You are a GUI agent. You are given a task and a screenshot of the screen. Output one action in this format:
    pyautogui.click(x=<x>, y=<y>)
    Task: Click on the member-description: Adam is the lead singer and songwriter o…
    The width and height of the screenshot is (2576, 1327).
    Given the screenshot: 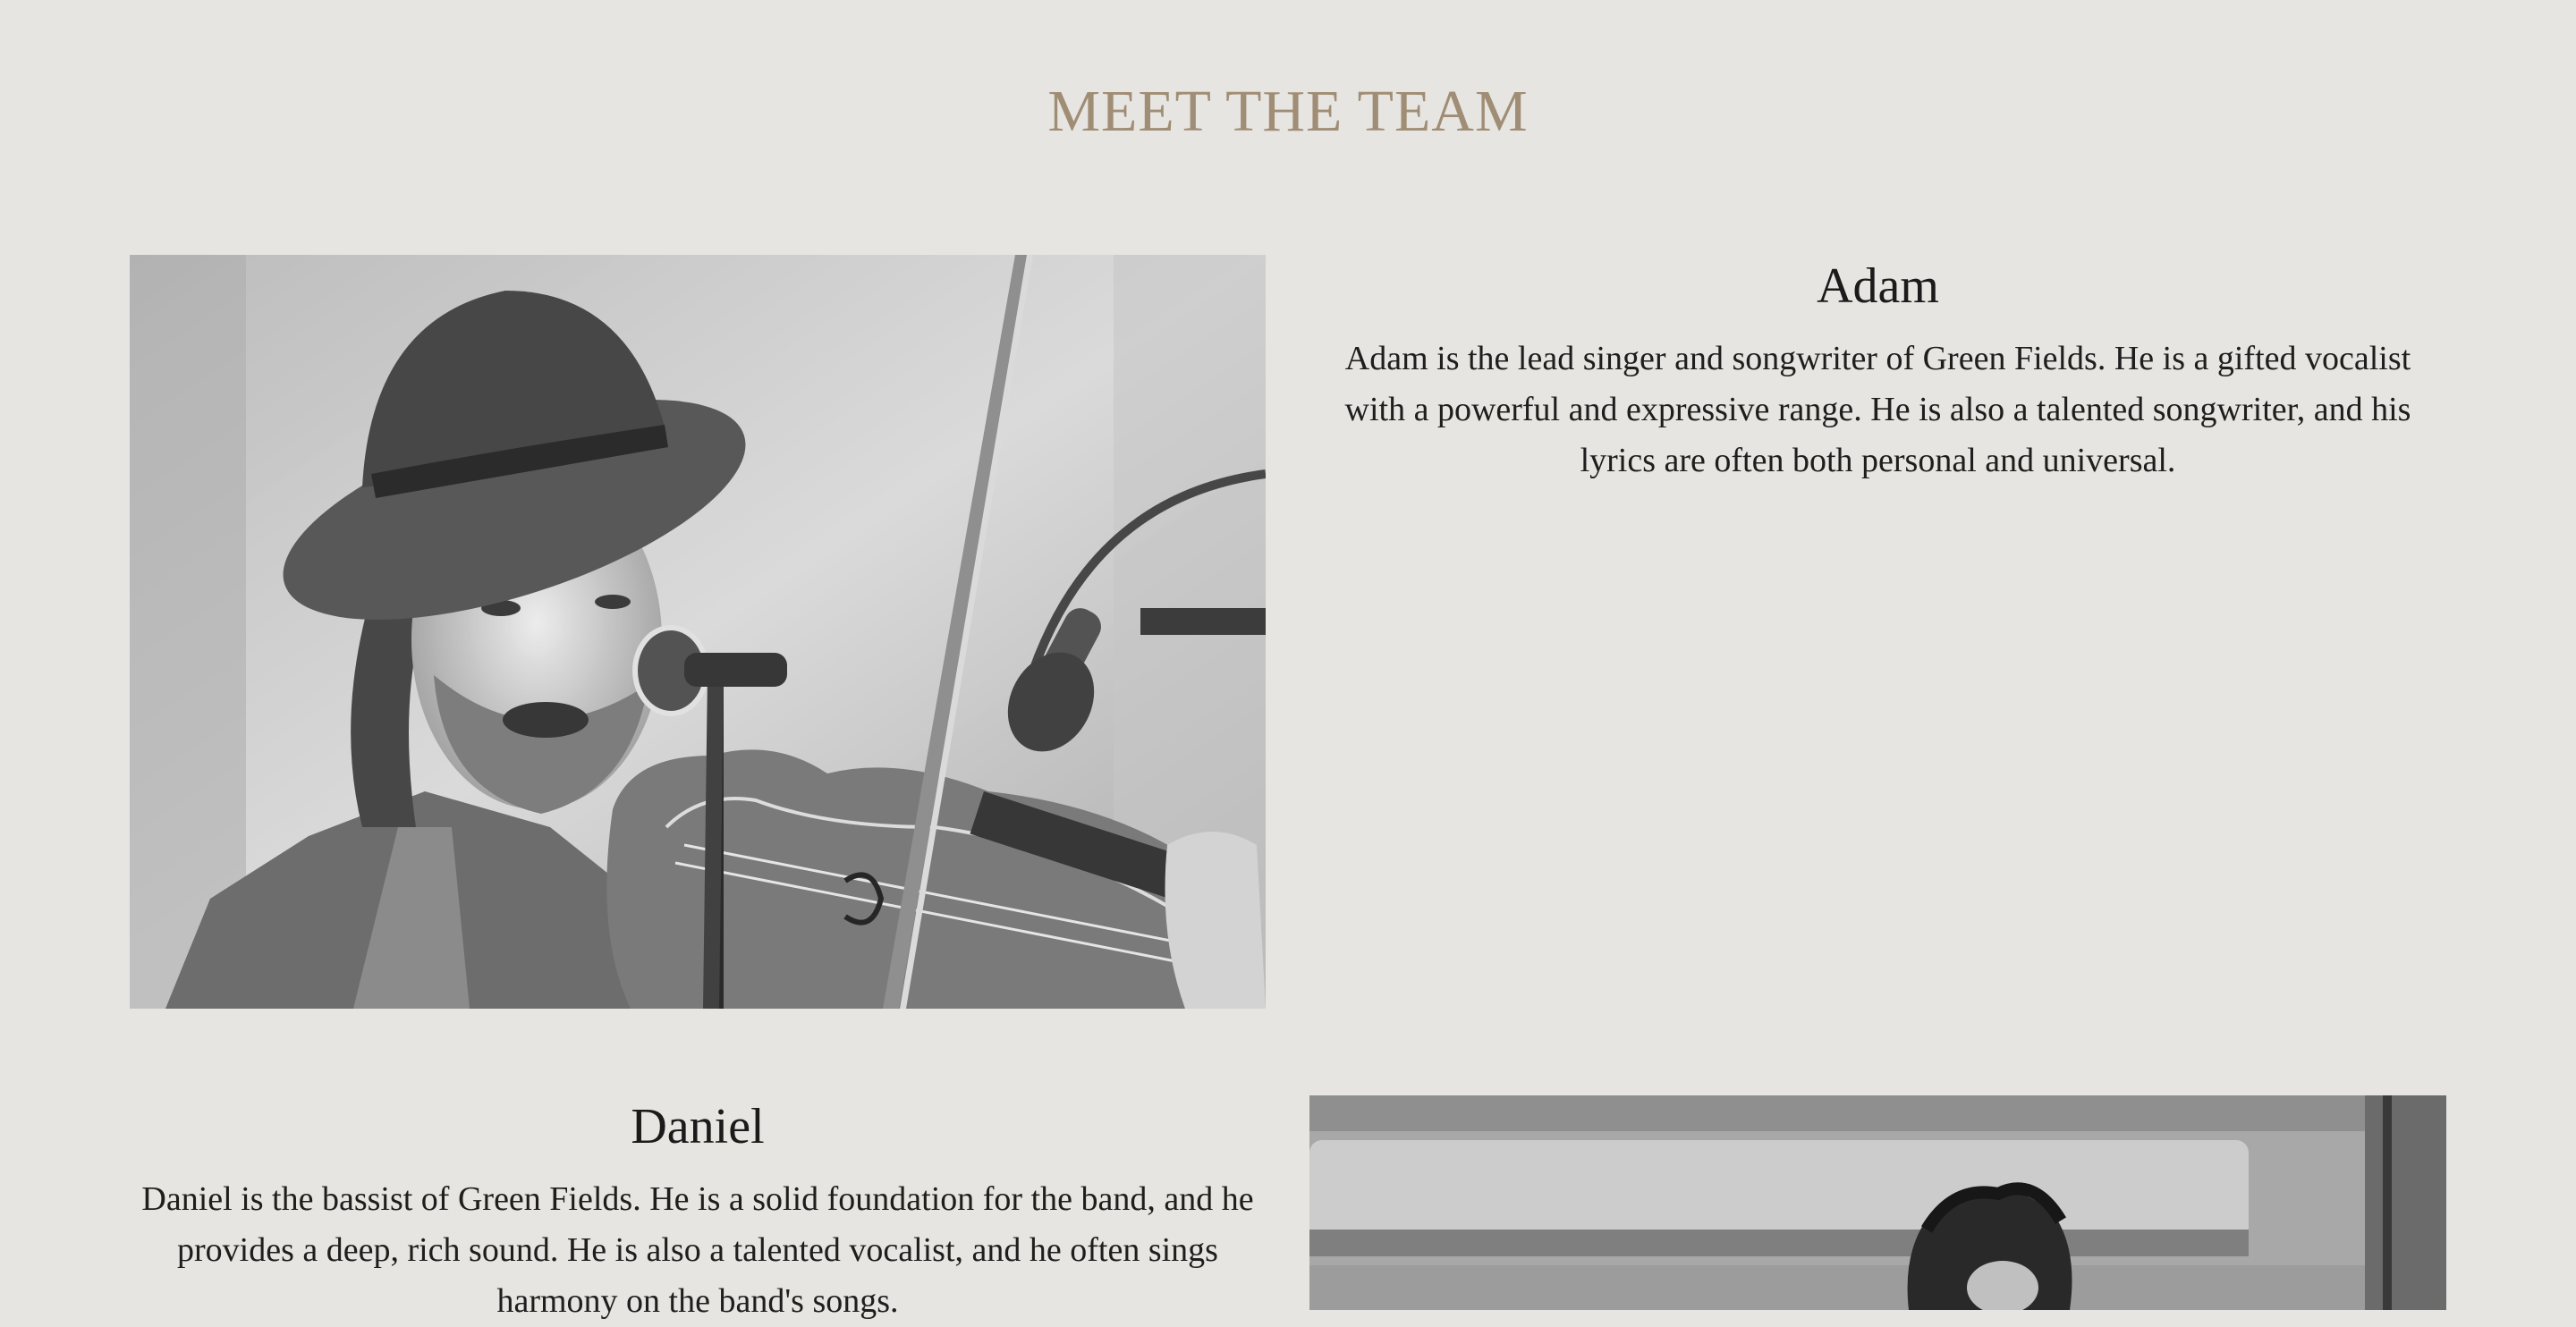 What is the action you would take?
    pyautogui.click(x=1877, y=409)
    